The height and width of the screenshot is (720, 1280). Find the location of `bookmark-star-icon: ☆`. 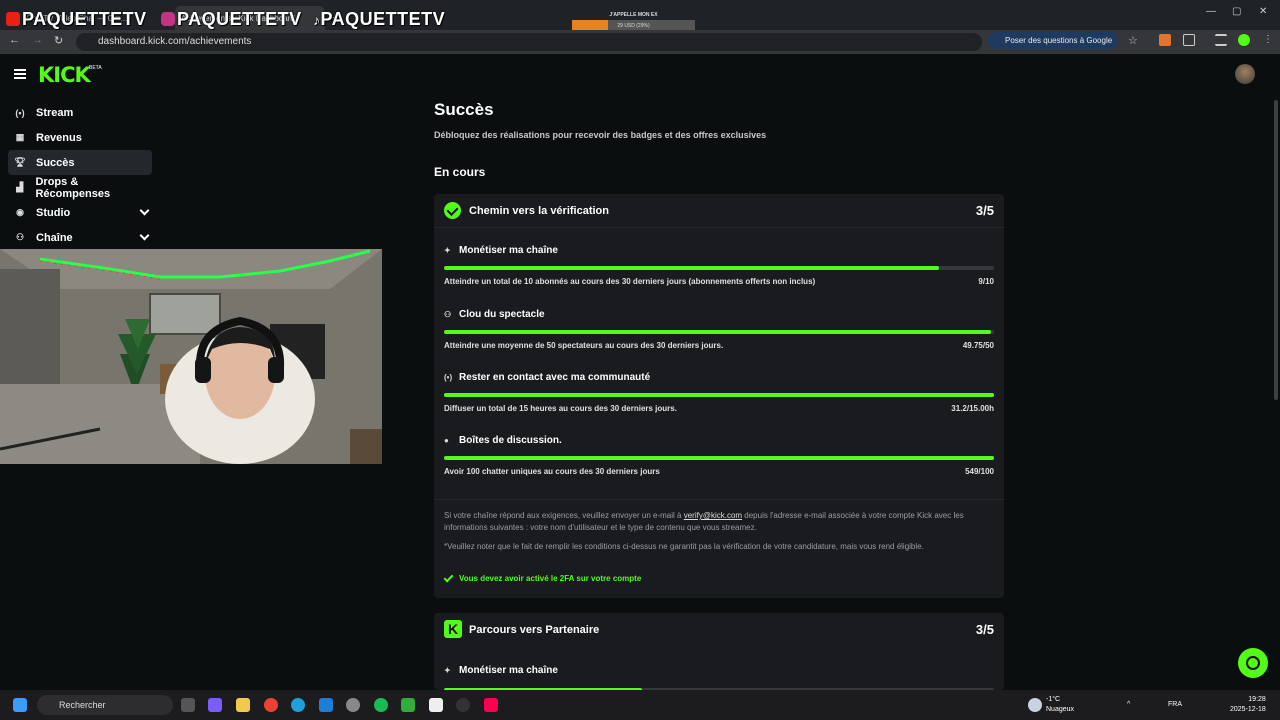

bookmark-star-icon: ☆ is located at coordinates (1133, 40).